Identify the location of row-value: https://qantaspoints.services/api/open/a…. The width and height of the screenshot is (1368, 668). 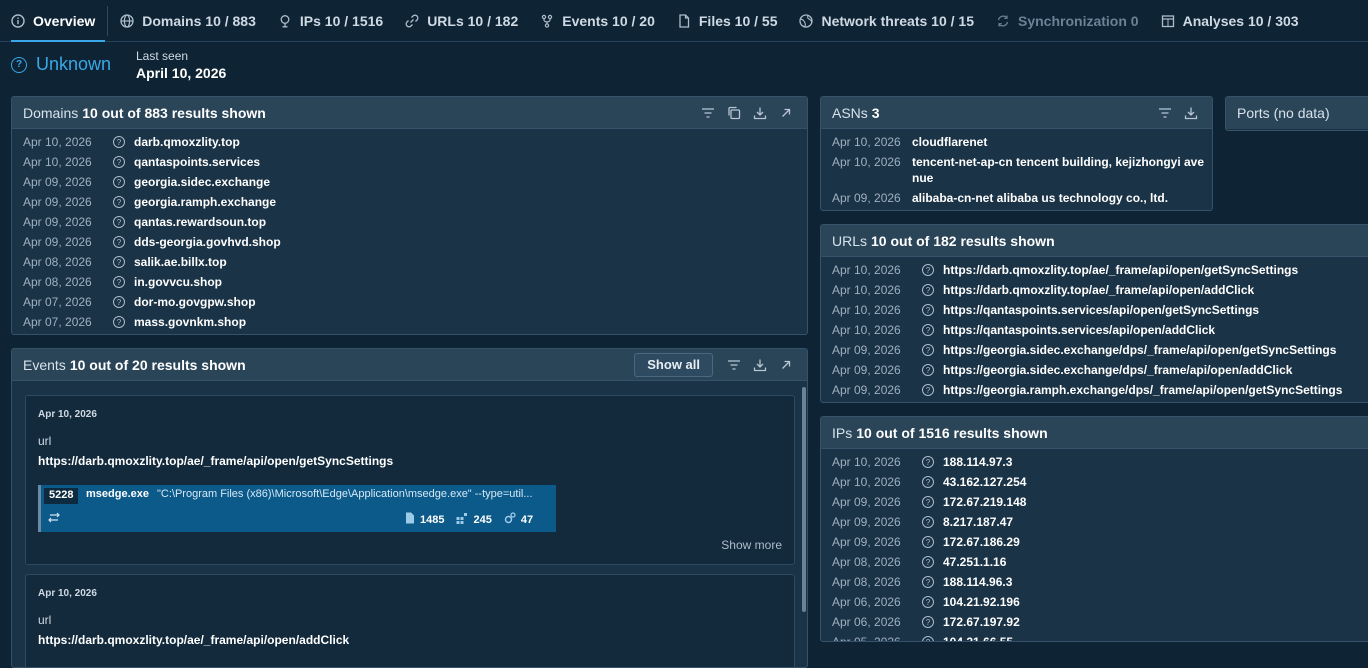
(1079, 330).